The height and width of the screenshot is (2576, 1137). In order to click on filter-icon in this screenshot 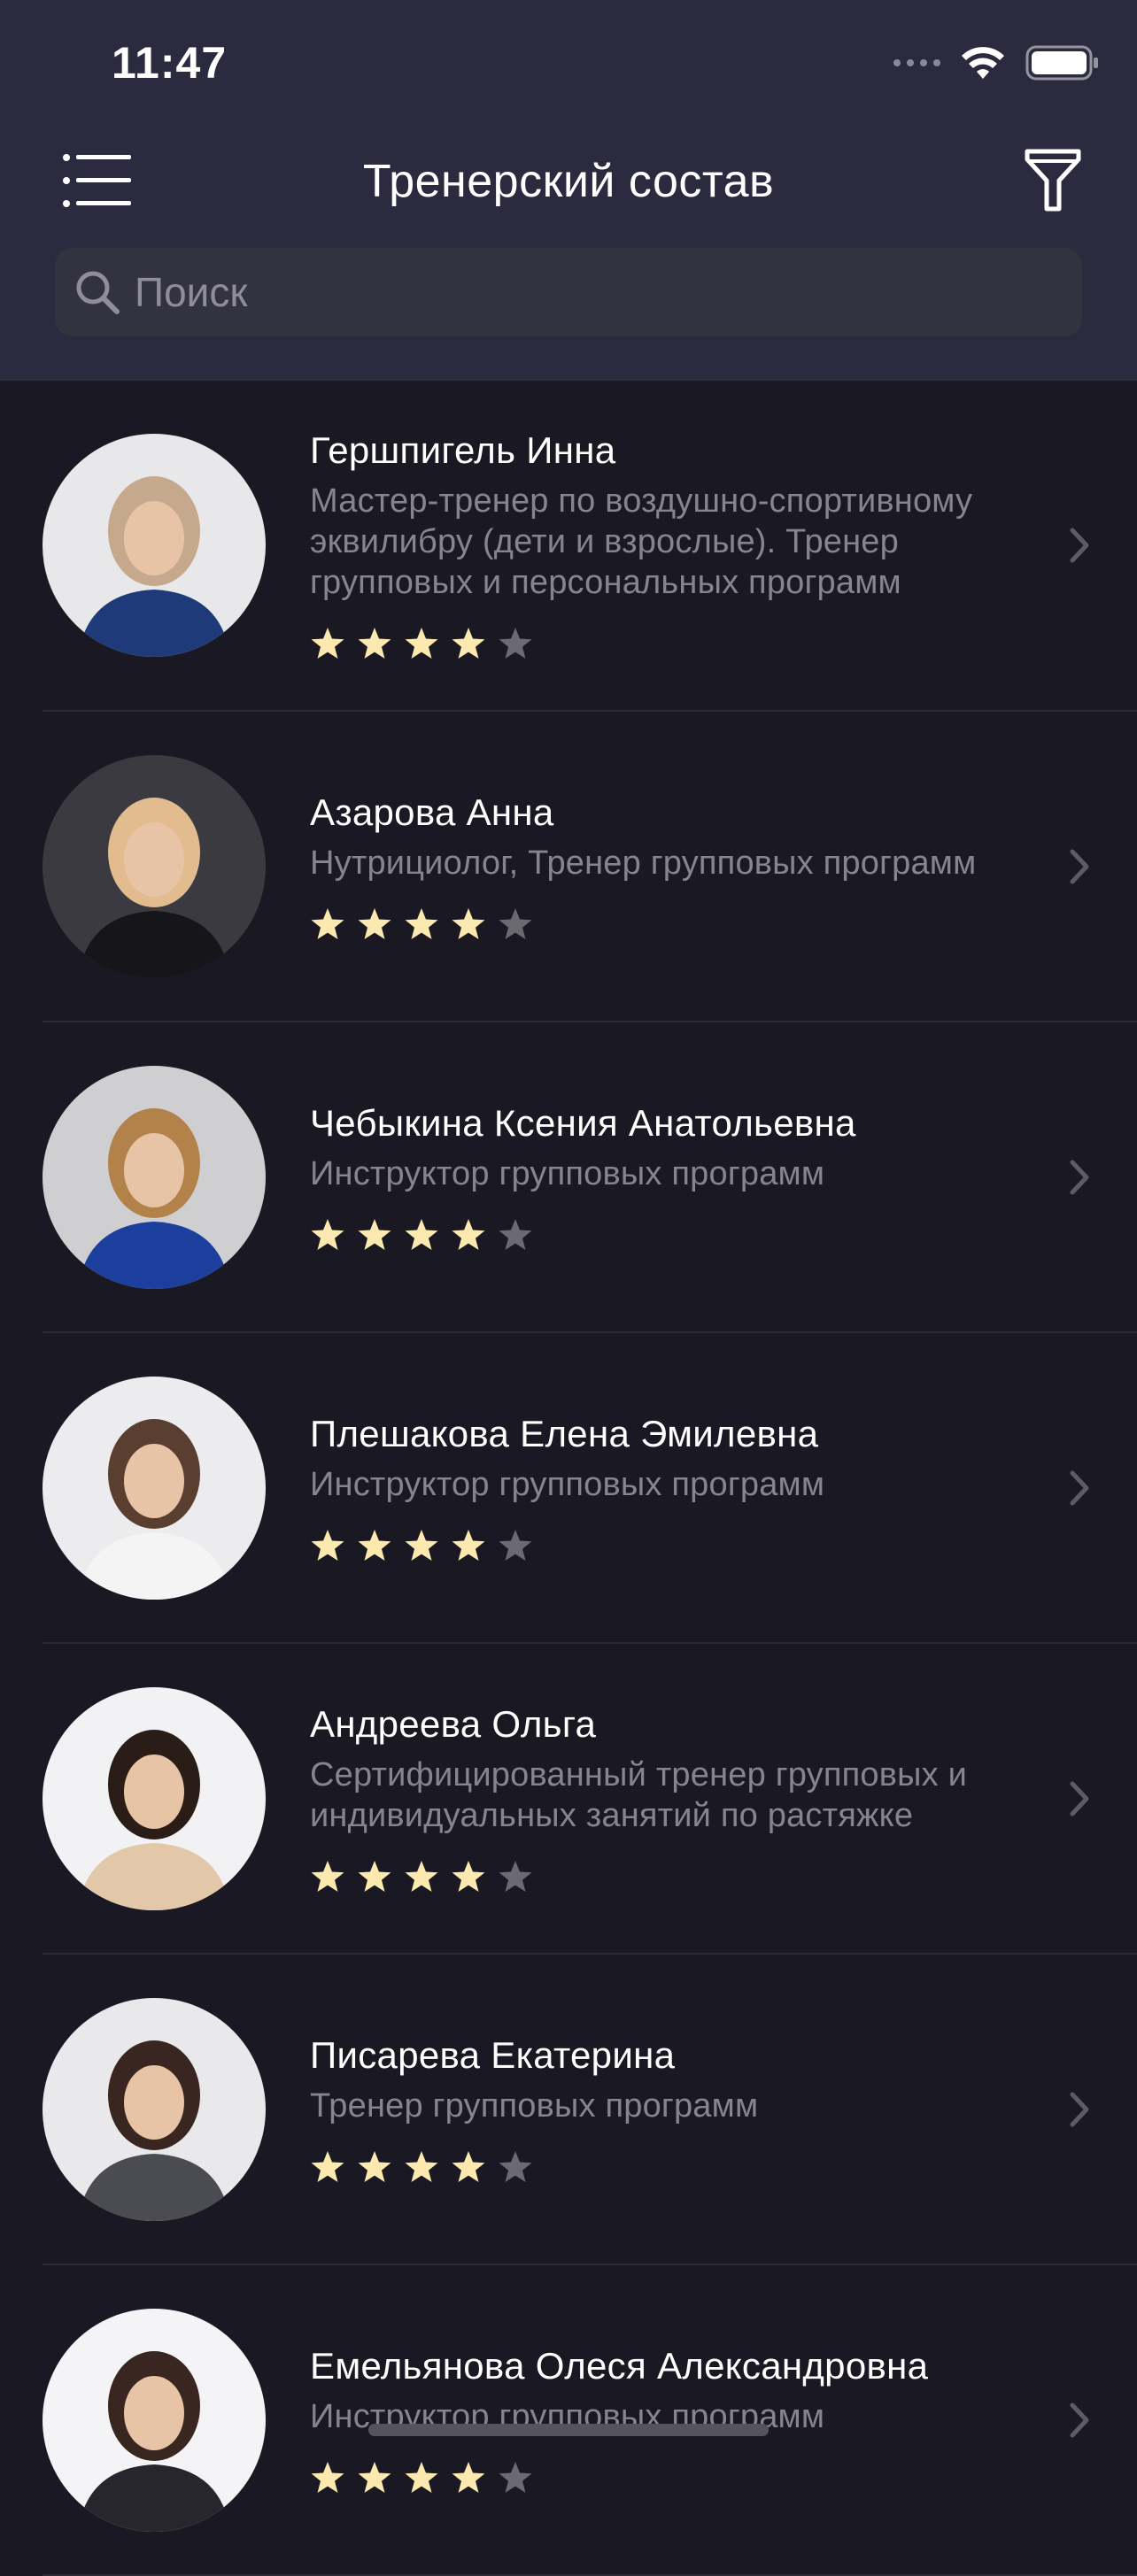, I will do `click(1053, 180)`.